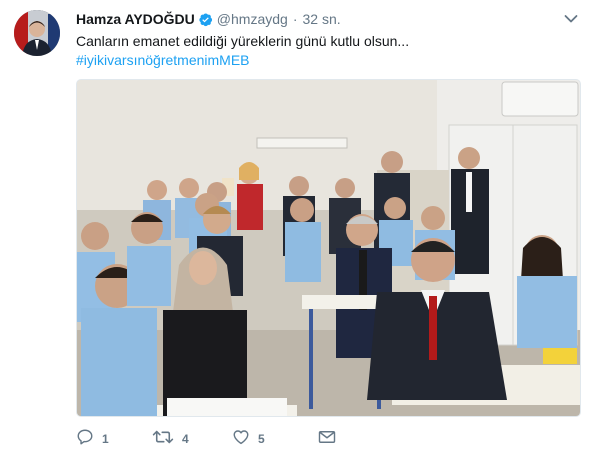 The height and width of the screenshot is (463, 589). I want to click on tweet-actions: 1 4 5, so click(207, 439).